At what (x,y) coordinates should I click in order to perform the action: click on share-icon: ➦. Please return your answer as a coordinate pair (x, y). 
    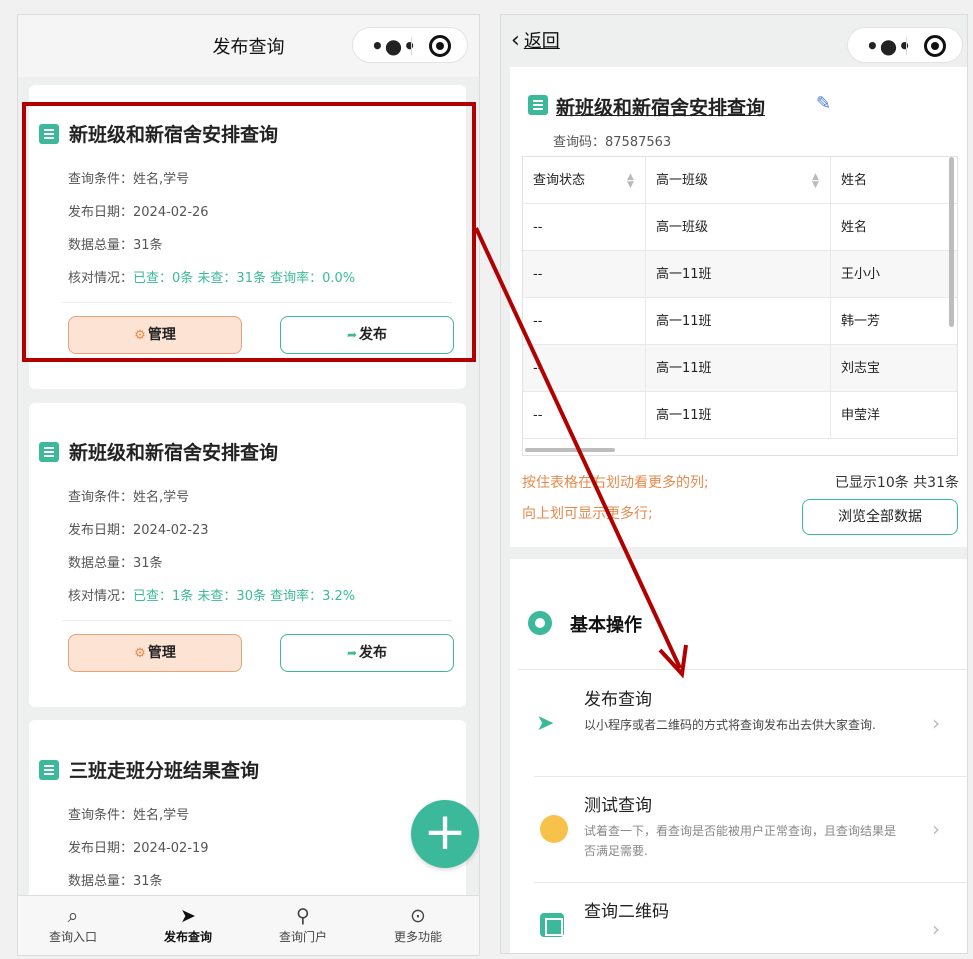
    Looking at the image, I should click on (352, 653).